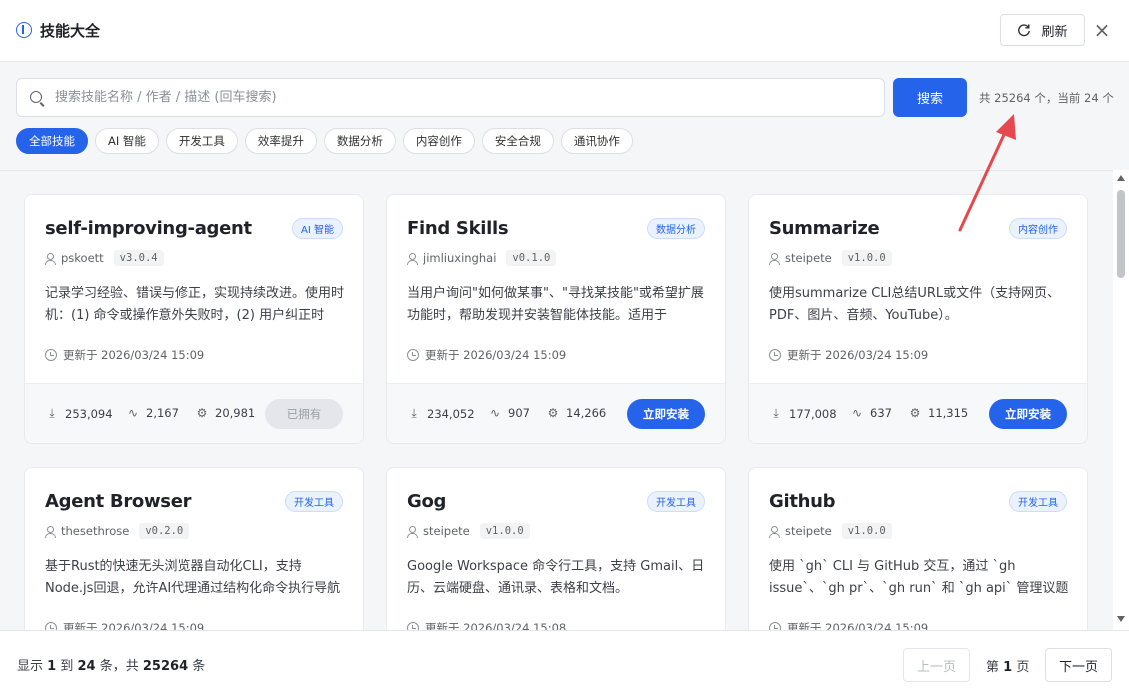 Image resolution: width=1129 pixels, height=695 pixels. Describe the element at coordinates (802, 413) in the screenshot. I see `downloads-stat: ⤓ 177,008` at that location.